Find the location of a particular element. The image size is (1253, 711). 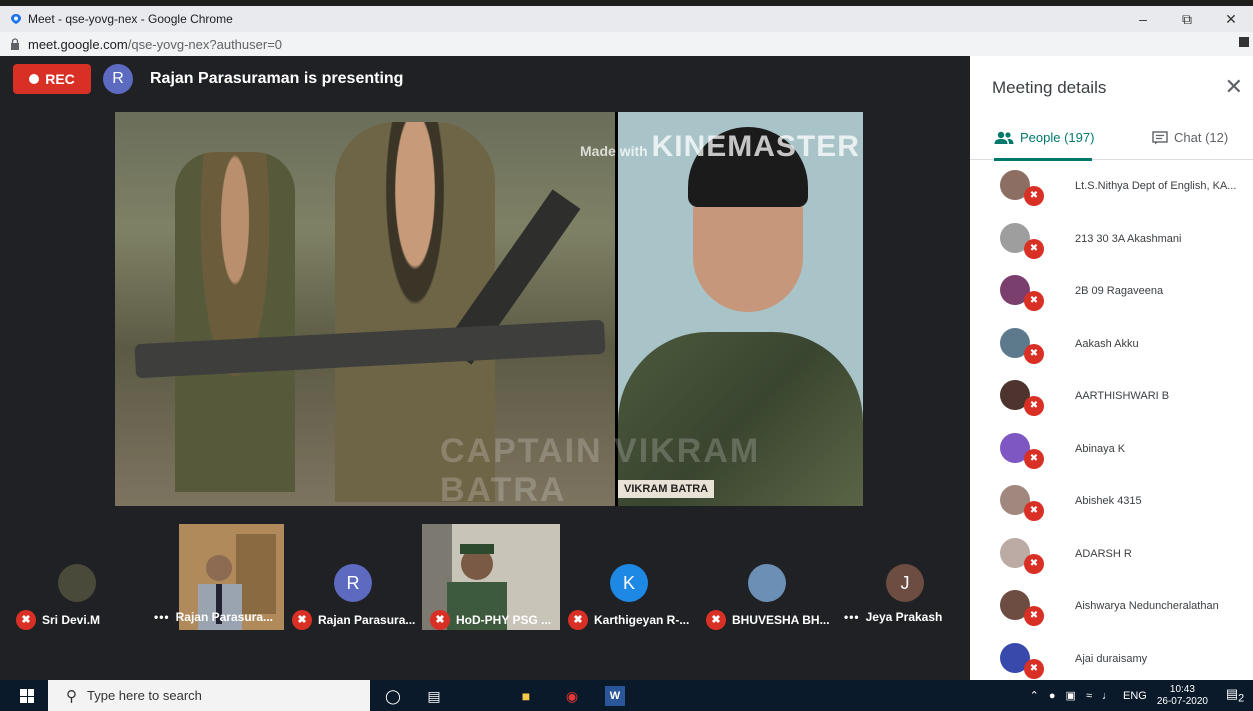

network-icon: ▣ is located at coordinates (1071, 695).